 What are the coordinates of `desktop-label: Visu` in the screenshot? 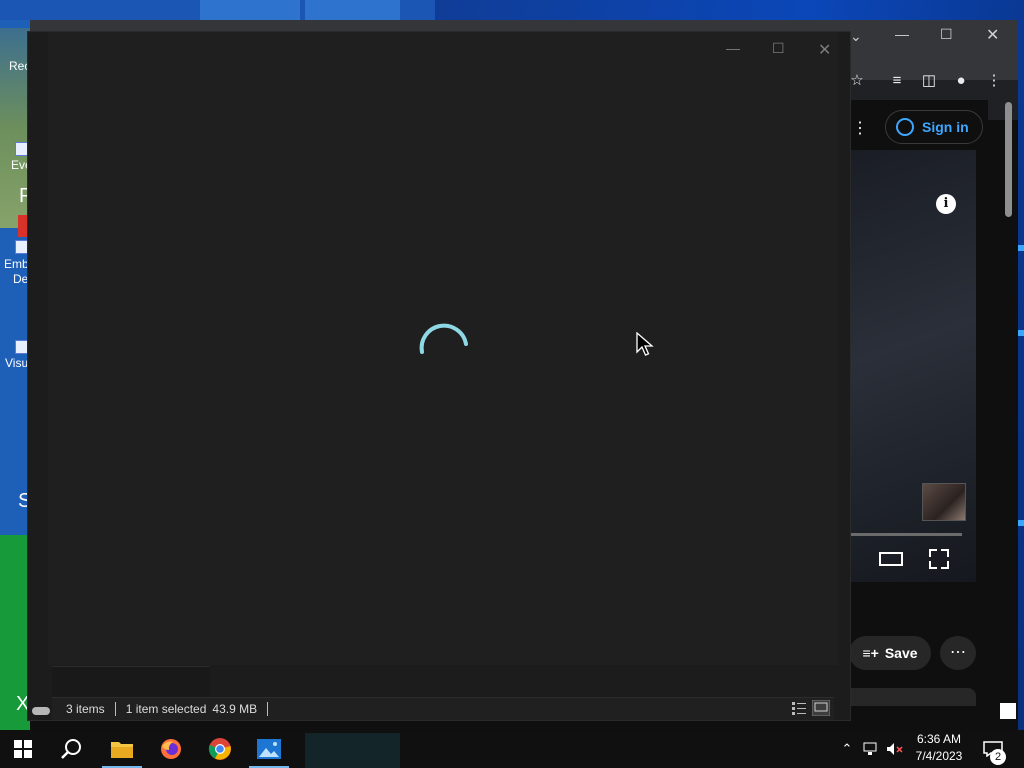 It's located at (17, 363).